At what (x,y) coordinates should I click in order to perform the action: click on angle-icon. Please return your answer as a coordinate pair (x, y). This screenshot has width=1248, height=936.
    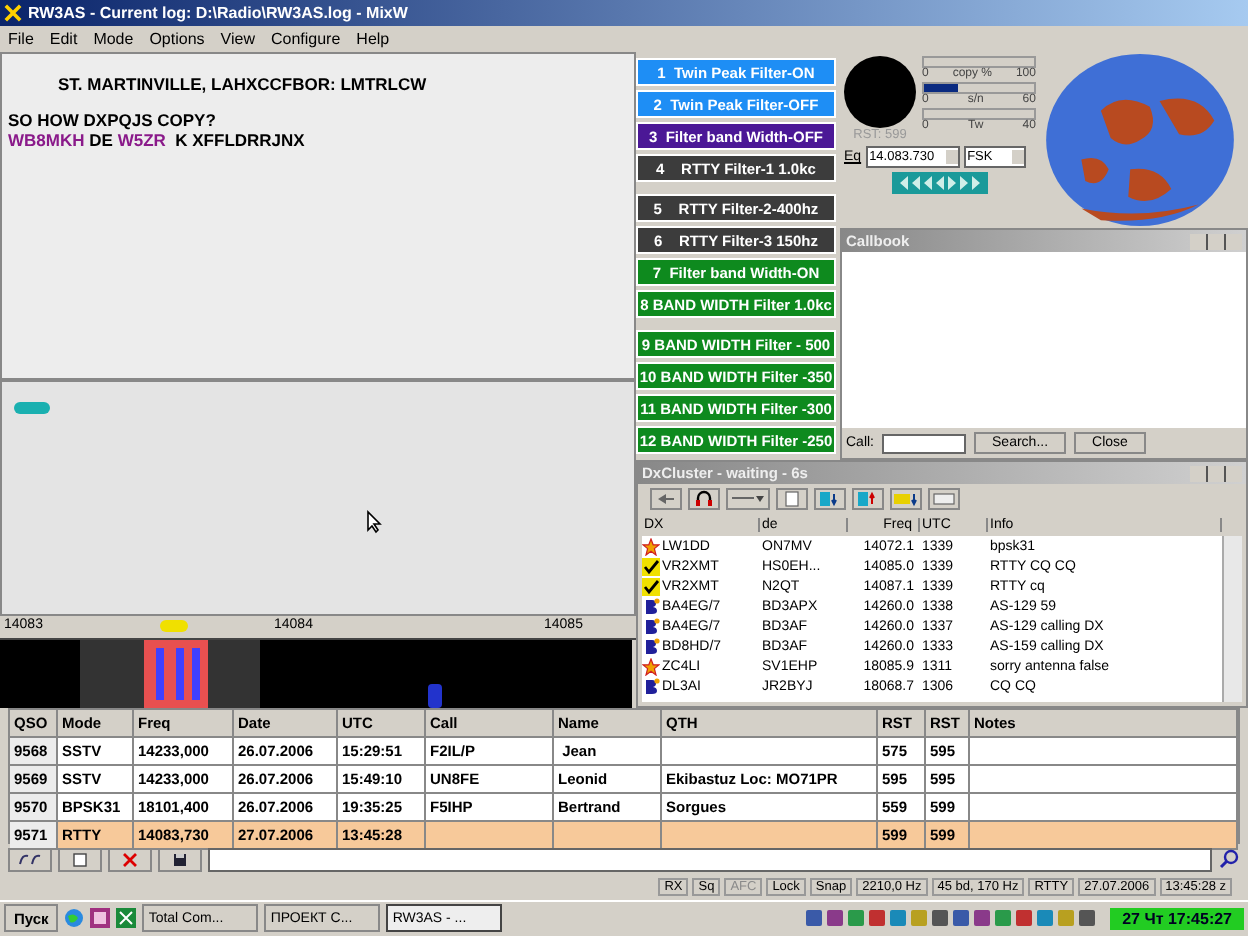
    Looking at the image, I should click on (30, 859).